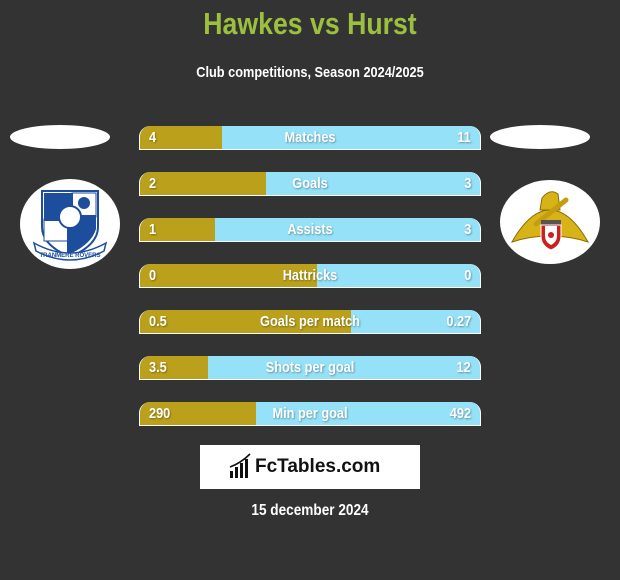 The height and width of the screenshot is (580, 620). I want to click on left-value: 4, so click(153, 137).